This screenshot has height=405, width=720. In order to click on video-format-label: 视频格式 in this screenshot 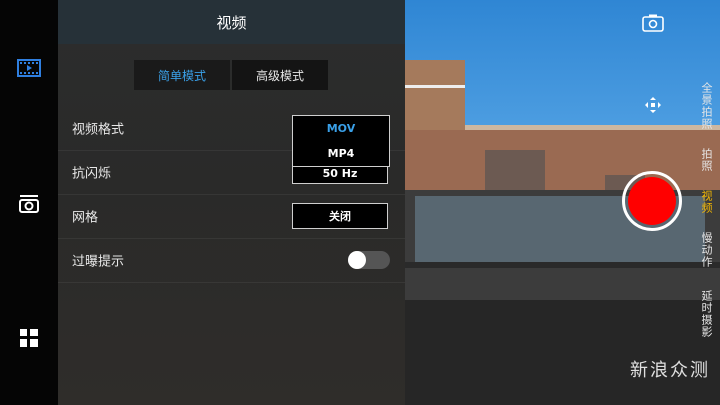, I will do `click(98, 130)`.